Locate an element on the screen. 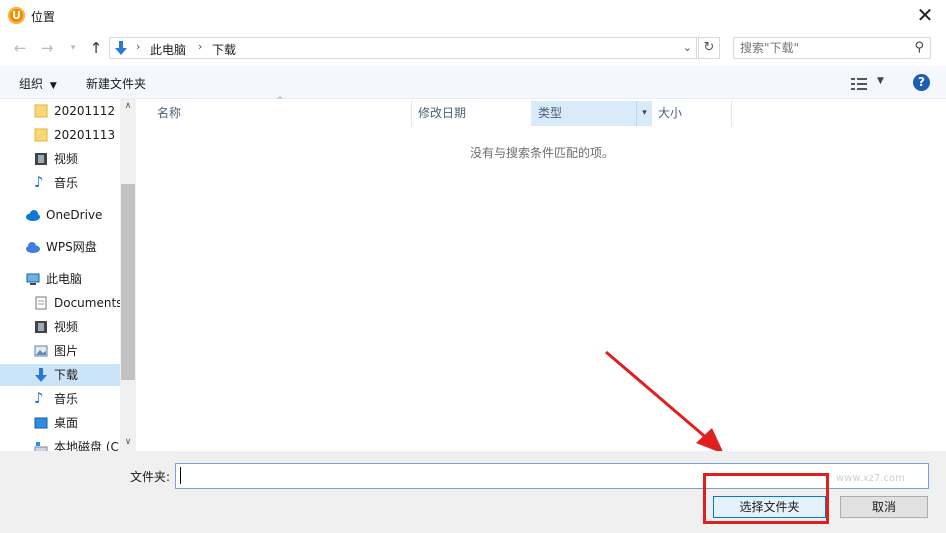 The height and width of the screenshot is (533, 946). sidebar-item-music: ♪ 音乐 is located at coordinates (77, 183).